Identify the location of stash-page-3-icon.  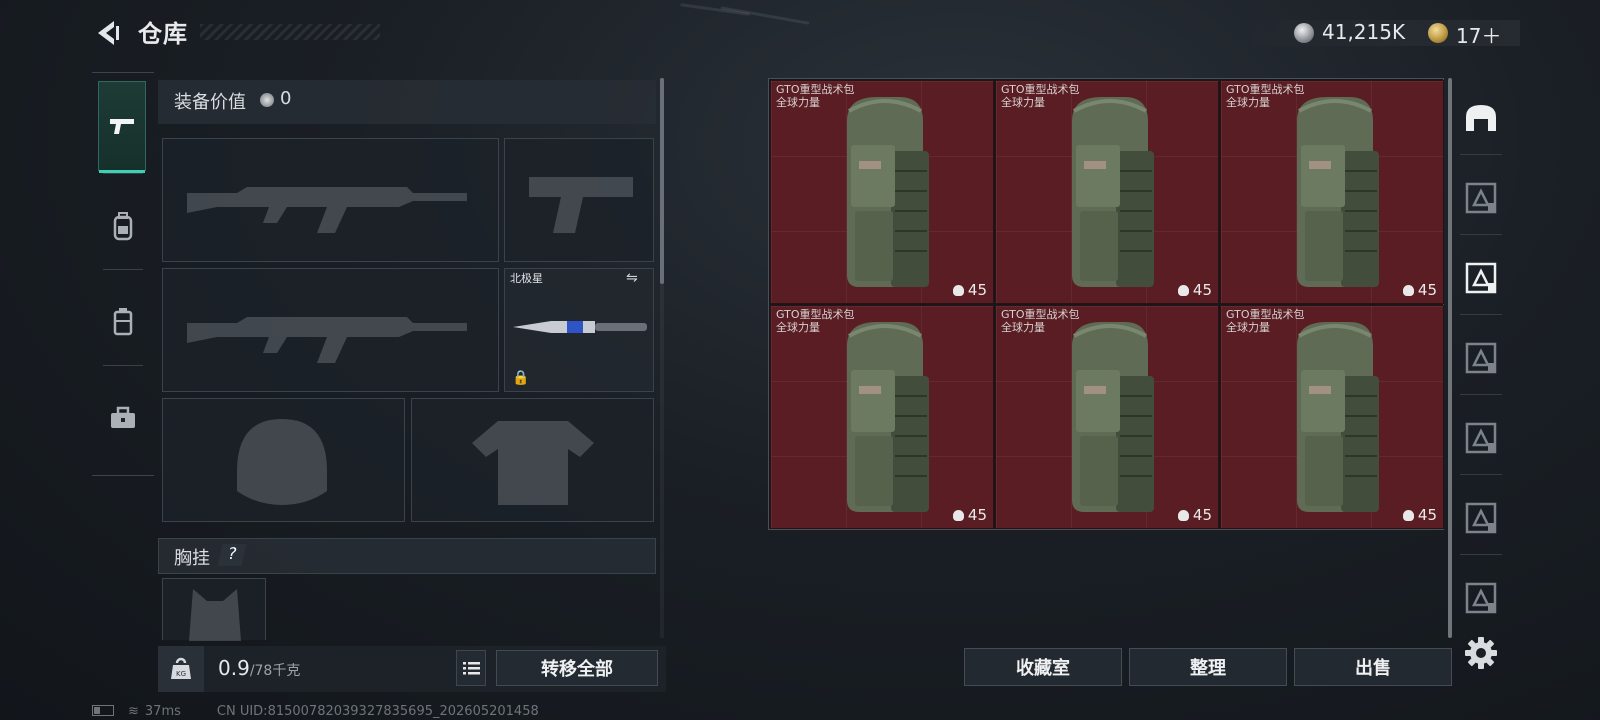
(1481, 358).